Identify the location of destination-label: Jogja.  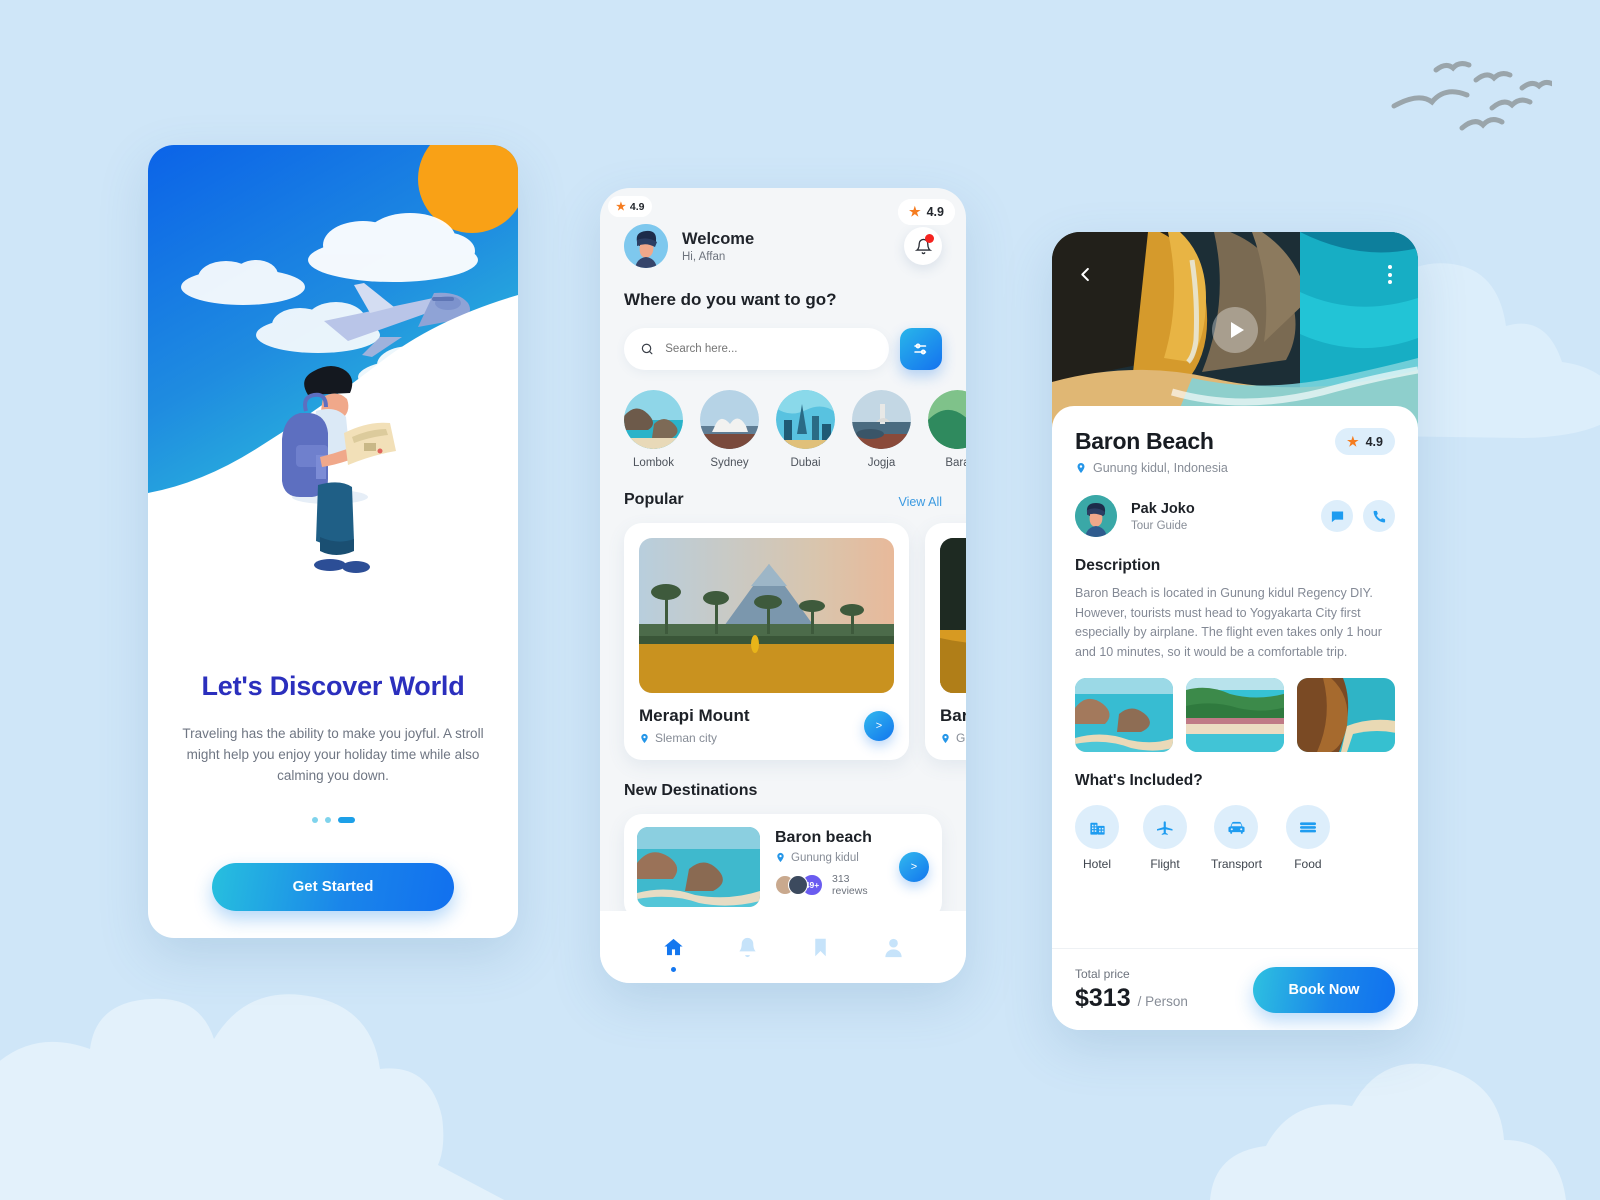
(881, 463).